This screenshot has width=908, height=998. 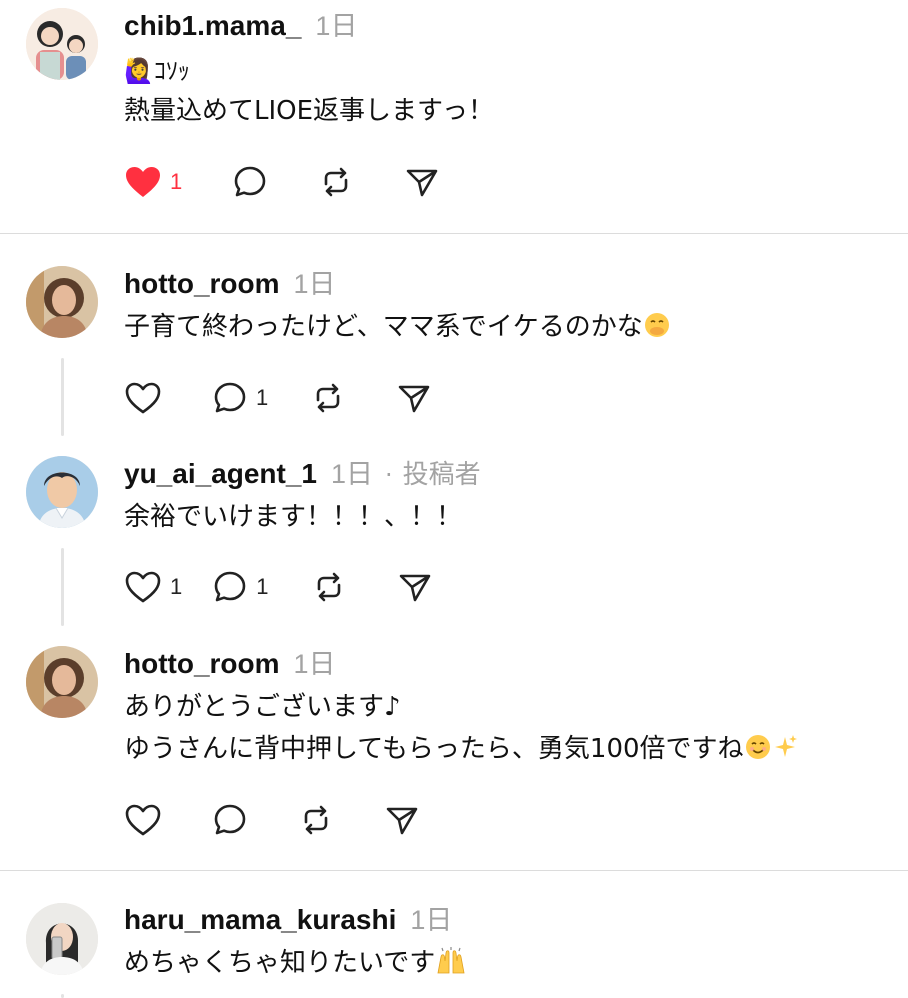 I want to click on action-bar, so click(x=293, y=820).